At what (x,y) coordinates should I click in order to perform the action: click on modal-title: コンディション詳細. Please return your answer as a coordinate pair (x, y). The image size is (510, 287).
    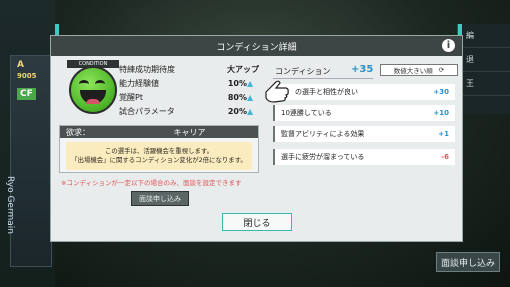
    Looking at the image, I should click on (256, 47).